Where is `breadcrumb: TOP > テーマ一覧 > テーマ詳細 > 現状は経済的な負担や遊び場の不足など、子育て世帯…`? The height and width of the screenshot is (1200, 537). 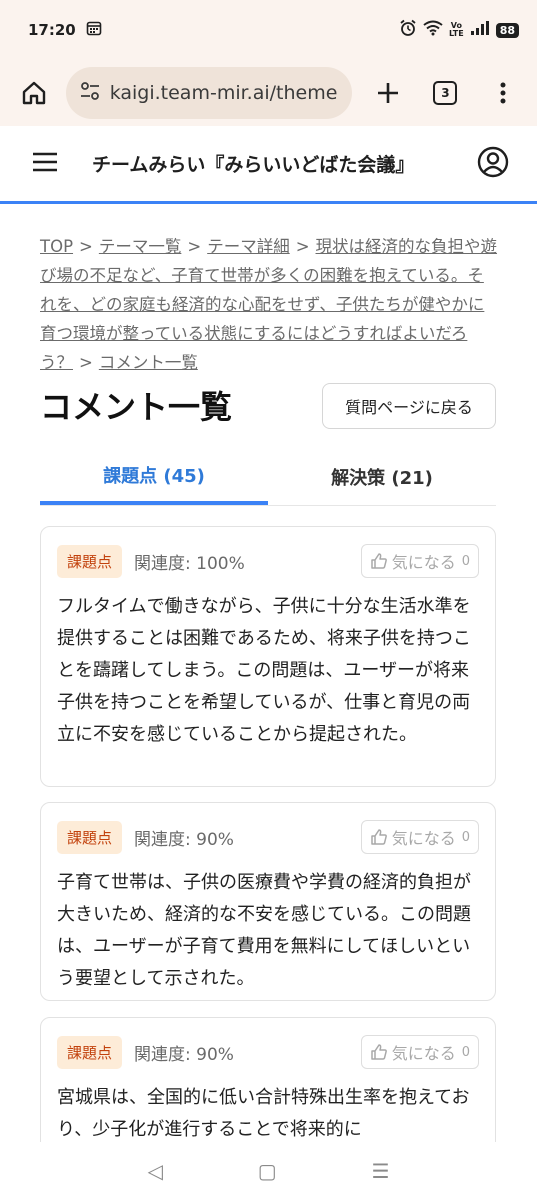
breadcrumb: TOP > テーマ一覧 > テーマ詳細 > 現状は経済的な負担や遊び場の不足など、子育て世帯… is located at coordinates (270, 304).